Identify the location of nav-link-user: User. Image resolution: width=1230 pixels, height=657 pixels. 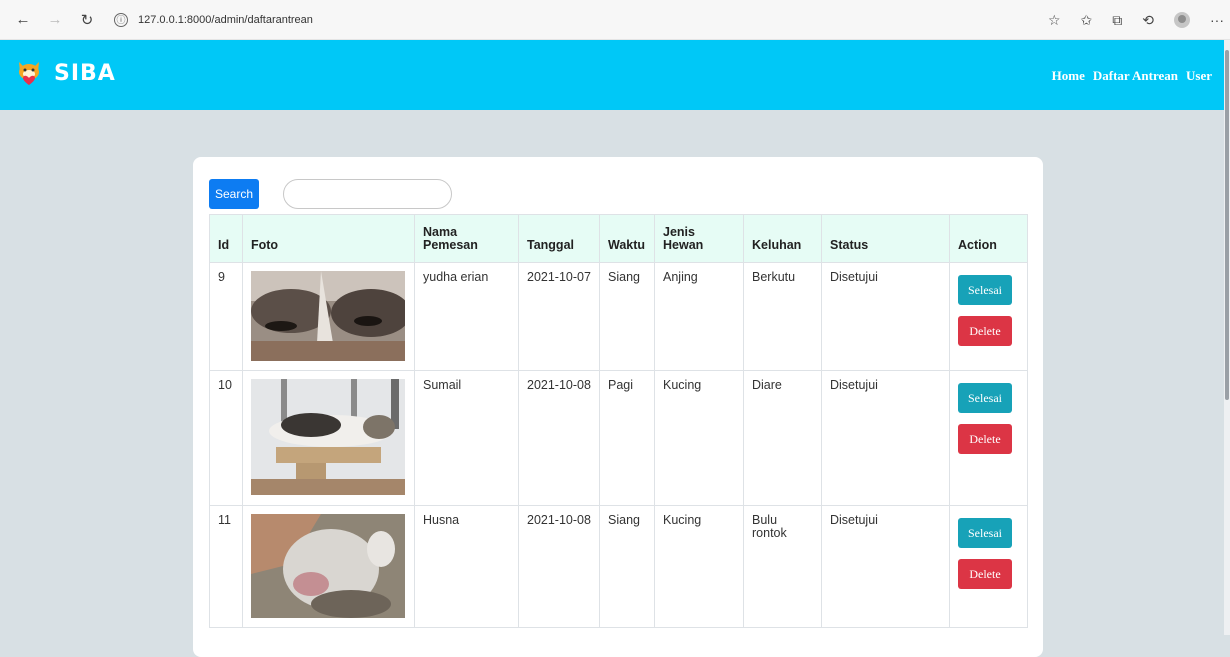
(1199, 76).